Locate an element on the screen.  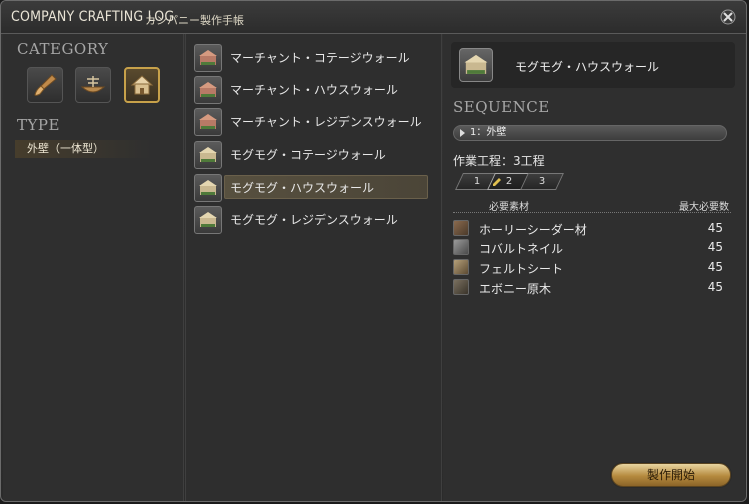
begin-crafting-button: 製作開始 is located at coordinates (671, 475).